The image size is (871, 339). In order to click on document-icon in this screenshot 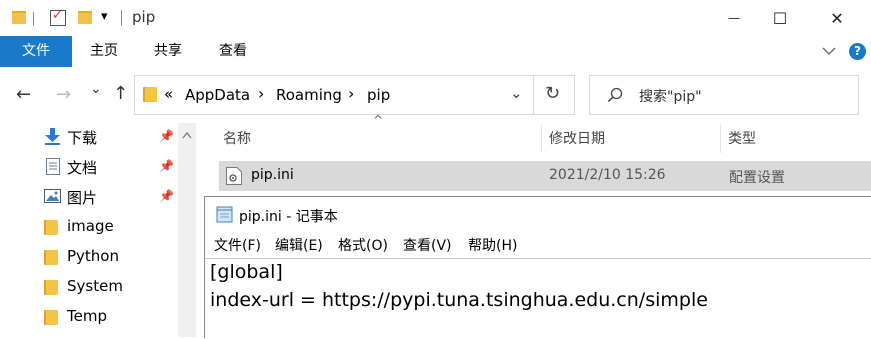, I will do `click(53, 168)`.